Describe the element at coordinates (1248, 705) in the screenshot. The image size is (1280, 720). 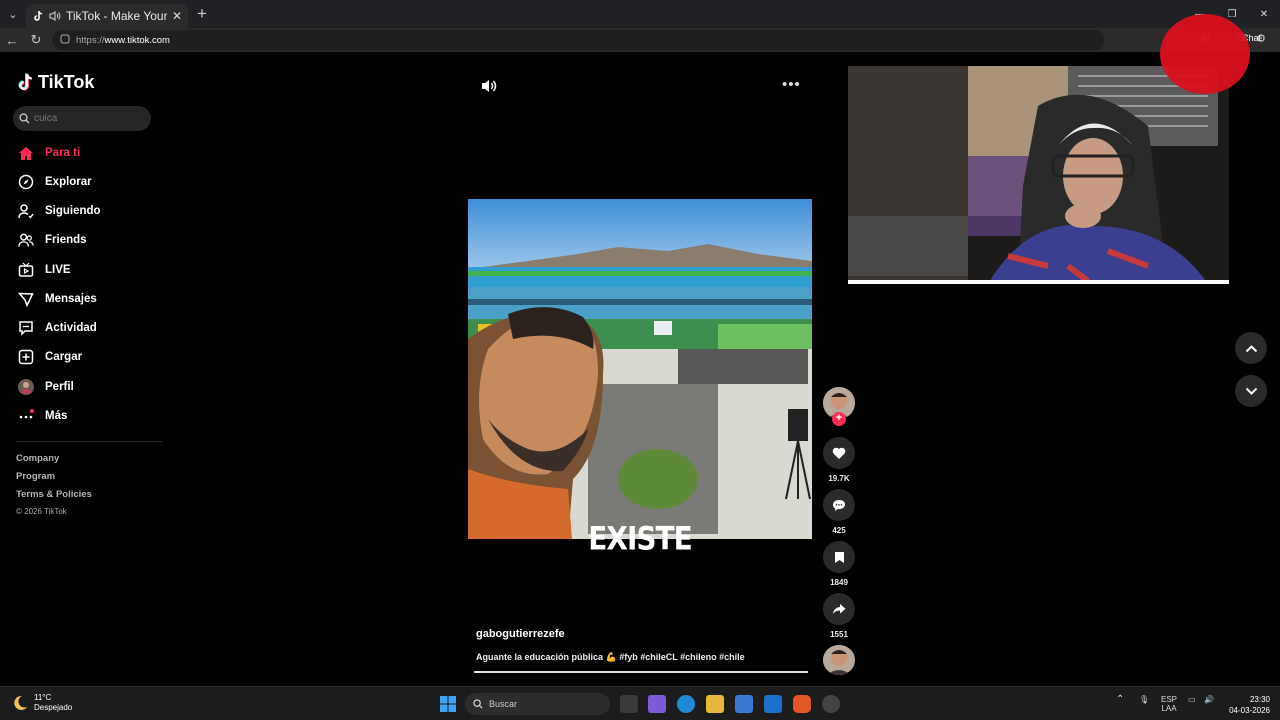
I see `clock: 23:30 04-03-2026` at that location.